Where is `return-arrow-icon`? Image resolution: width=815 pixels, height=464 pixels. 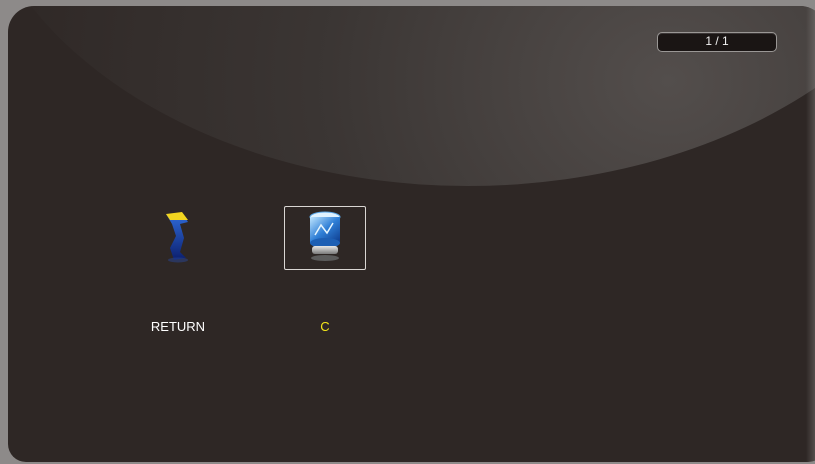 return-arrow-icon is located at coordinates (178, 238).